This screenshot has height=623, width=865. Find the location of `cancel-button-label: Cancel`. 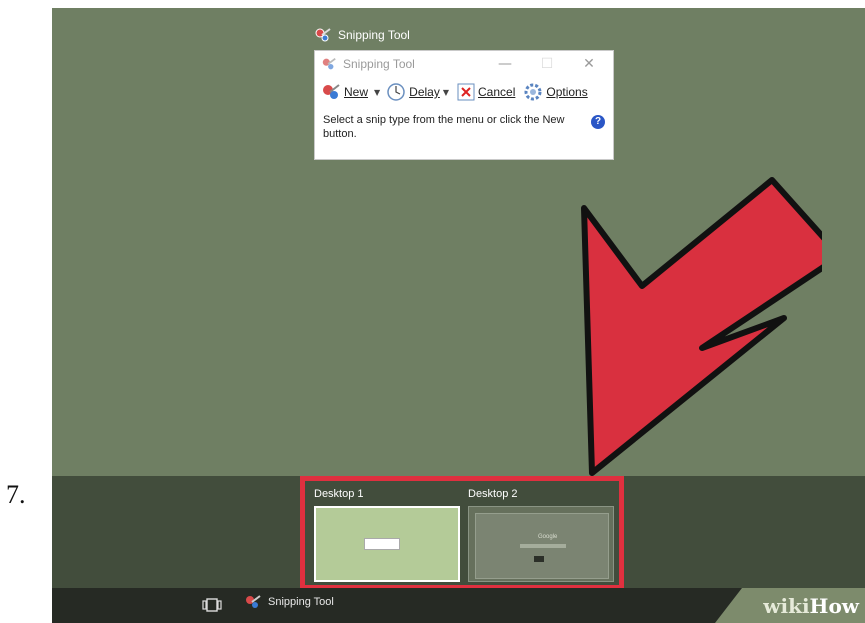

cancel-button-label: Cancel is located at coordinates (497, 92).